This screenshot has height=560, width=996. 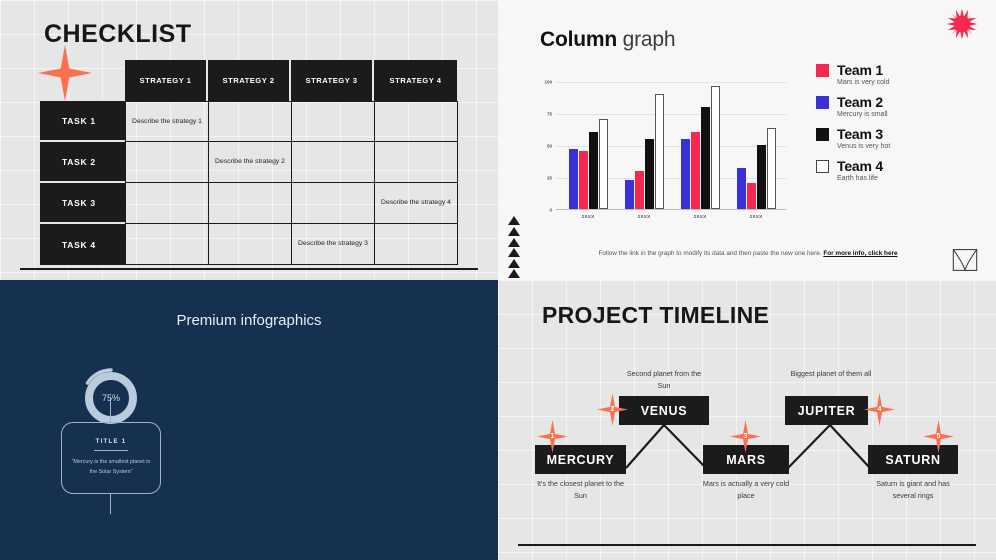 What do you see at coordinates (550, 210) in the screenshot?
I see `y-tick-label: 0` at bounding box center [550, 210].